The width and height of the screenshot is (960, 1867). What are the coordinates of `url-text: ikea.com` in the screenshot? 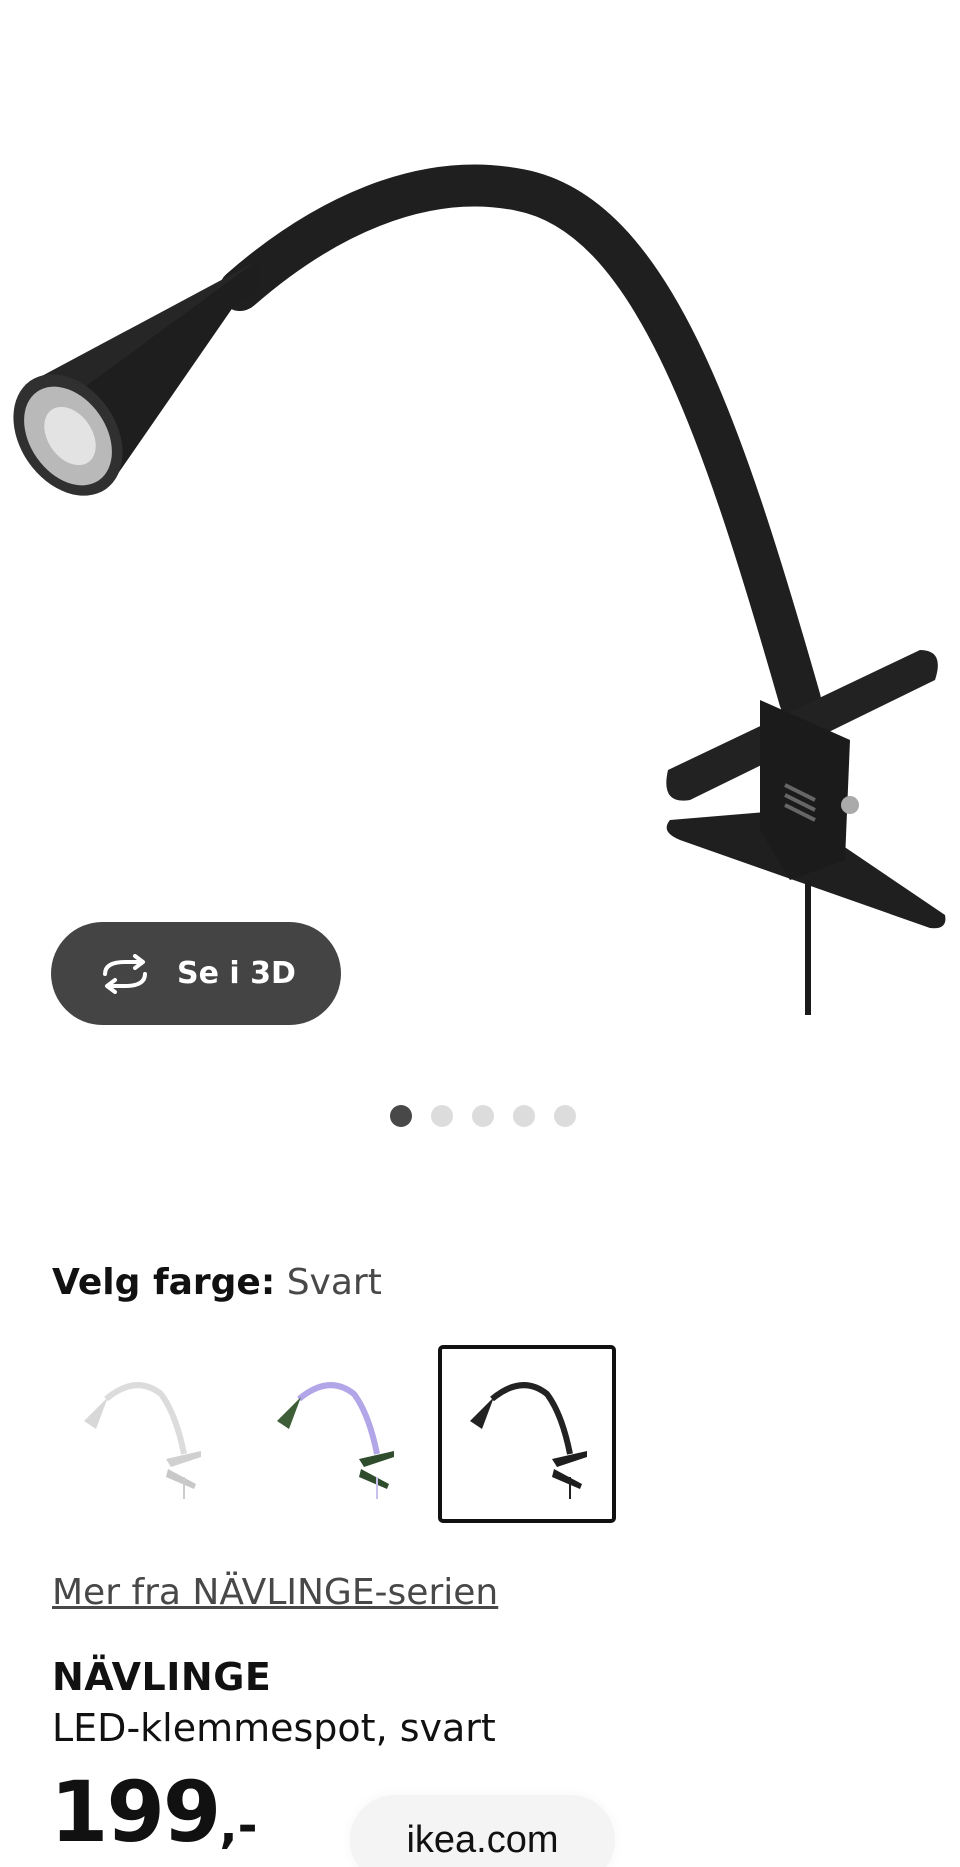 It's located at (482, 1839).